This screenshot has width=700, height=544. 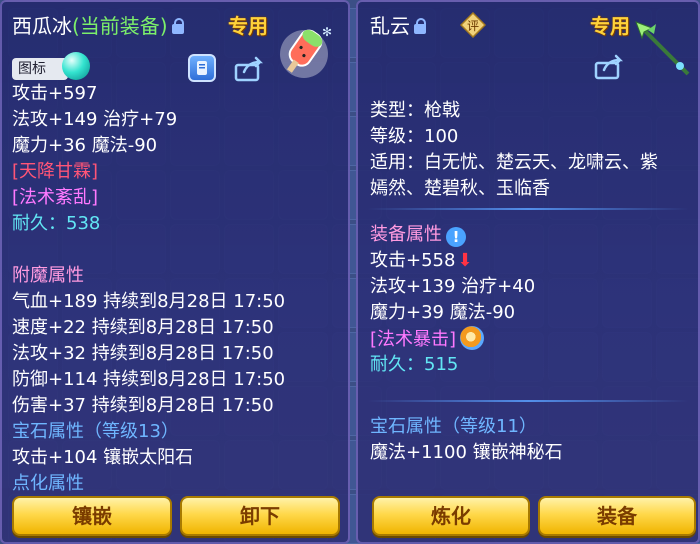 I want to click on stat-line: 伤害+37 持续到8月28日 17:50, so click(x=148, y=406).